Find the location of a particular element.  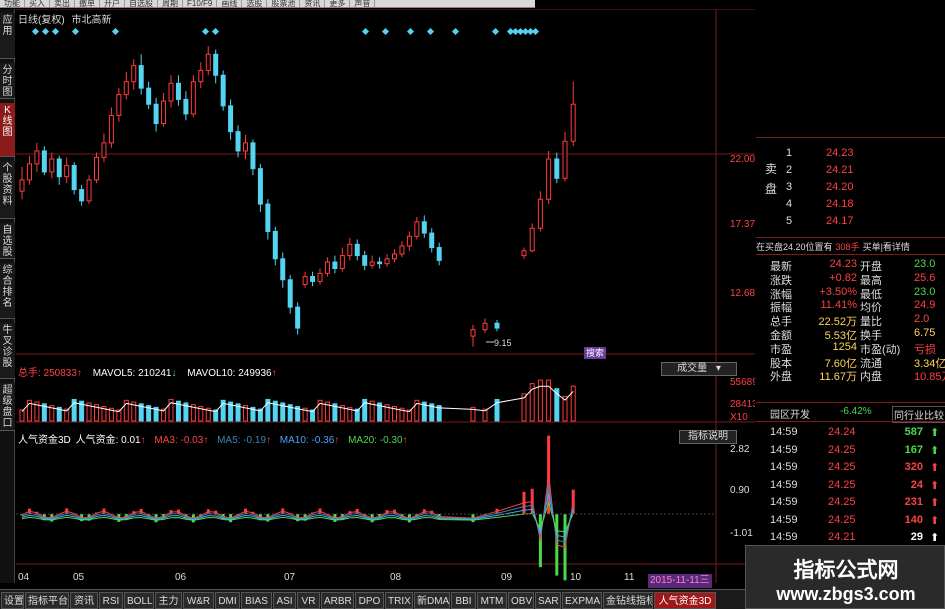

chart-period-label: 日线(复权) is located at coordinates (41, 20).